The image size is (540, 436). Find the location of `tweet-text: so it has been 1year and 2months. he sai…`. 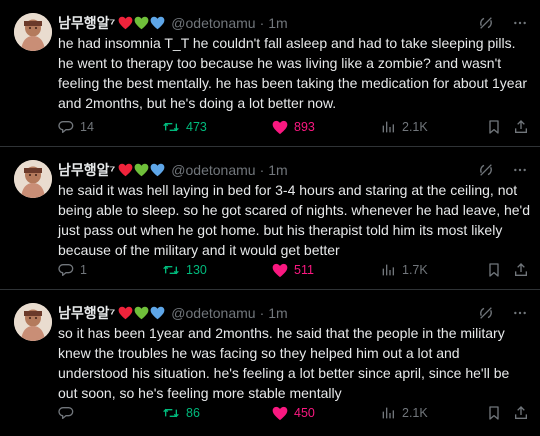

tweet-text: so it has been 1year and 2months. he sai… is located at coordinates (284, 363).